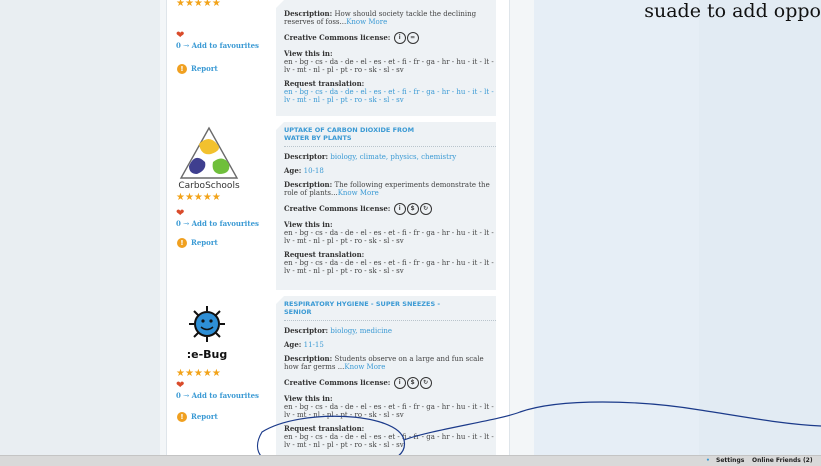 The height and width of the screenshot is (466, 821). What do you see at coordinates (390, 171) in the screenshot?
I see `age-row: Age: 10-18` at bounding box center [390, 171].